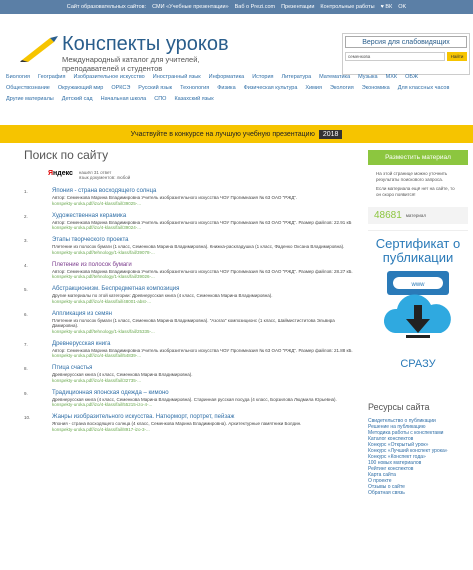  What do you see at coordinates (418, 310) in the screenshot?
I see `certificate-ad: Сертификат о публикации www СРАЗУ` at bounding box center [418, 310].